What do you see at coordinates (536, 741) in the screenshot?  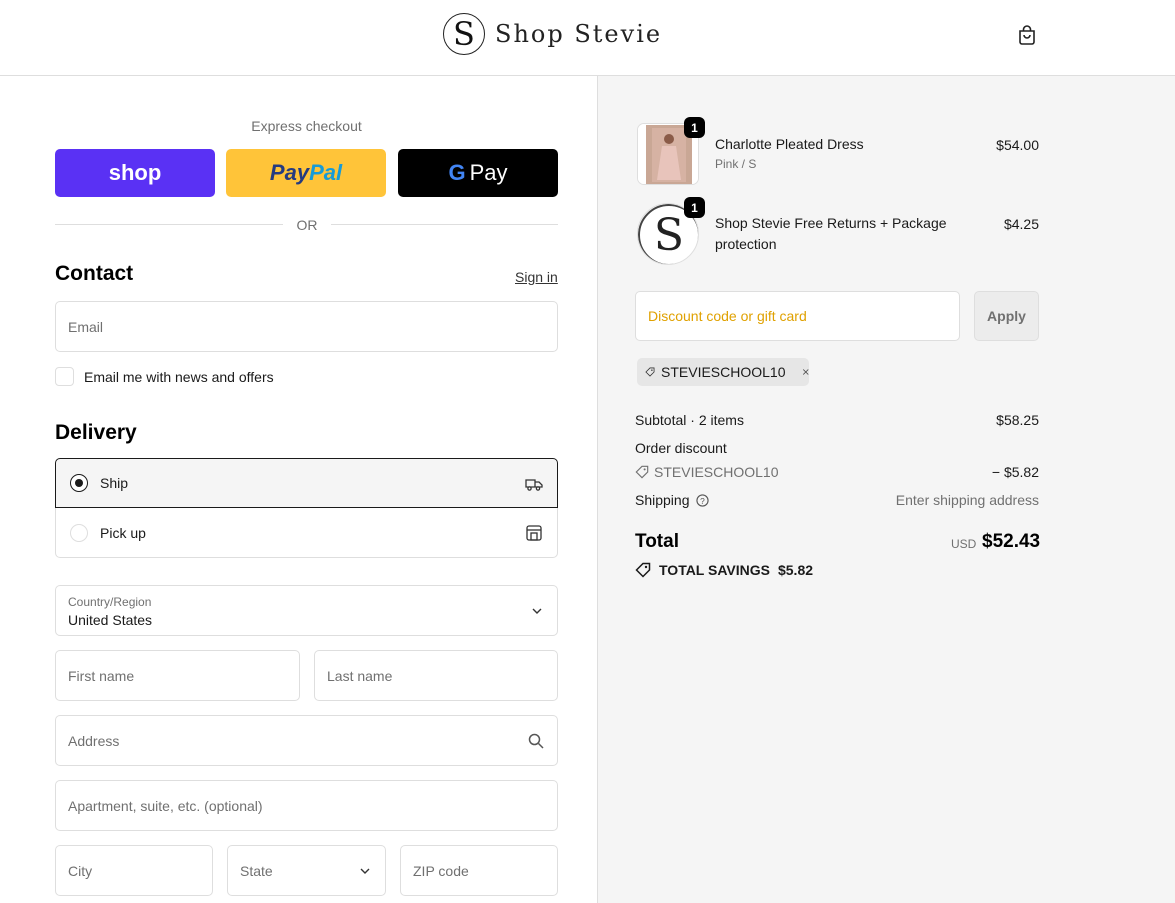 I see `search-icon` at bounding box center [536, 741].